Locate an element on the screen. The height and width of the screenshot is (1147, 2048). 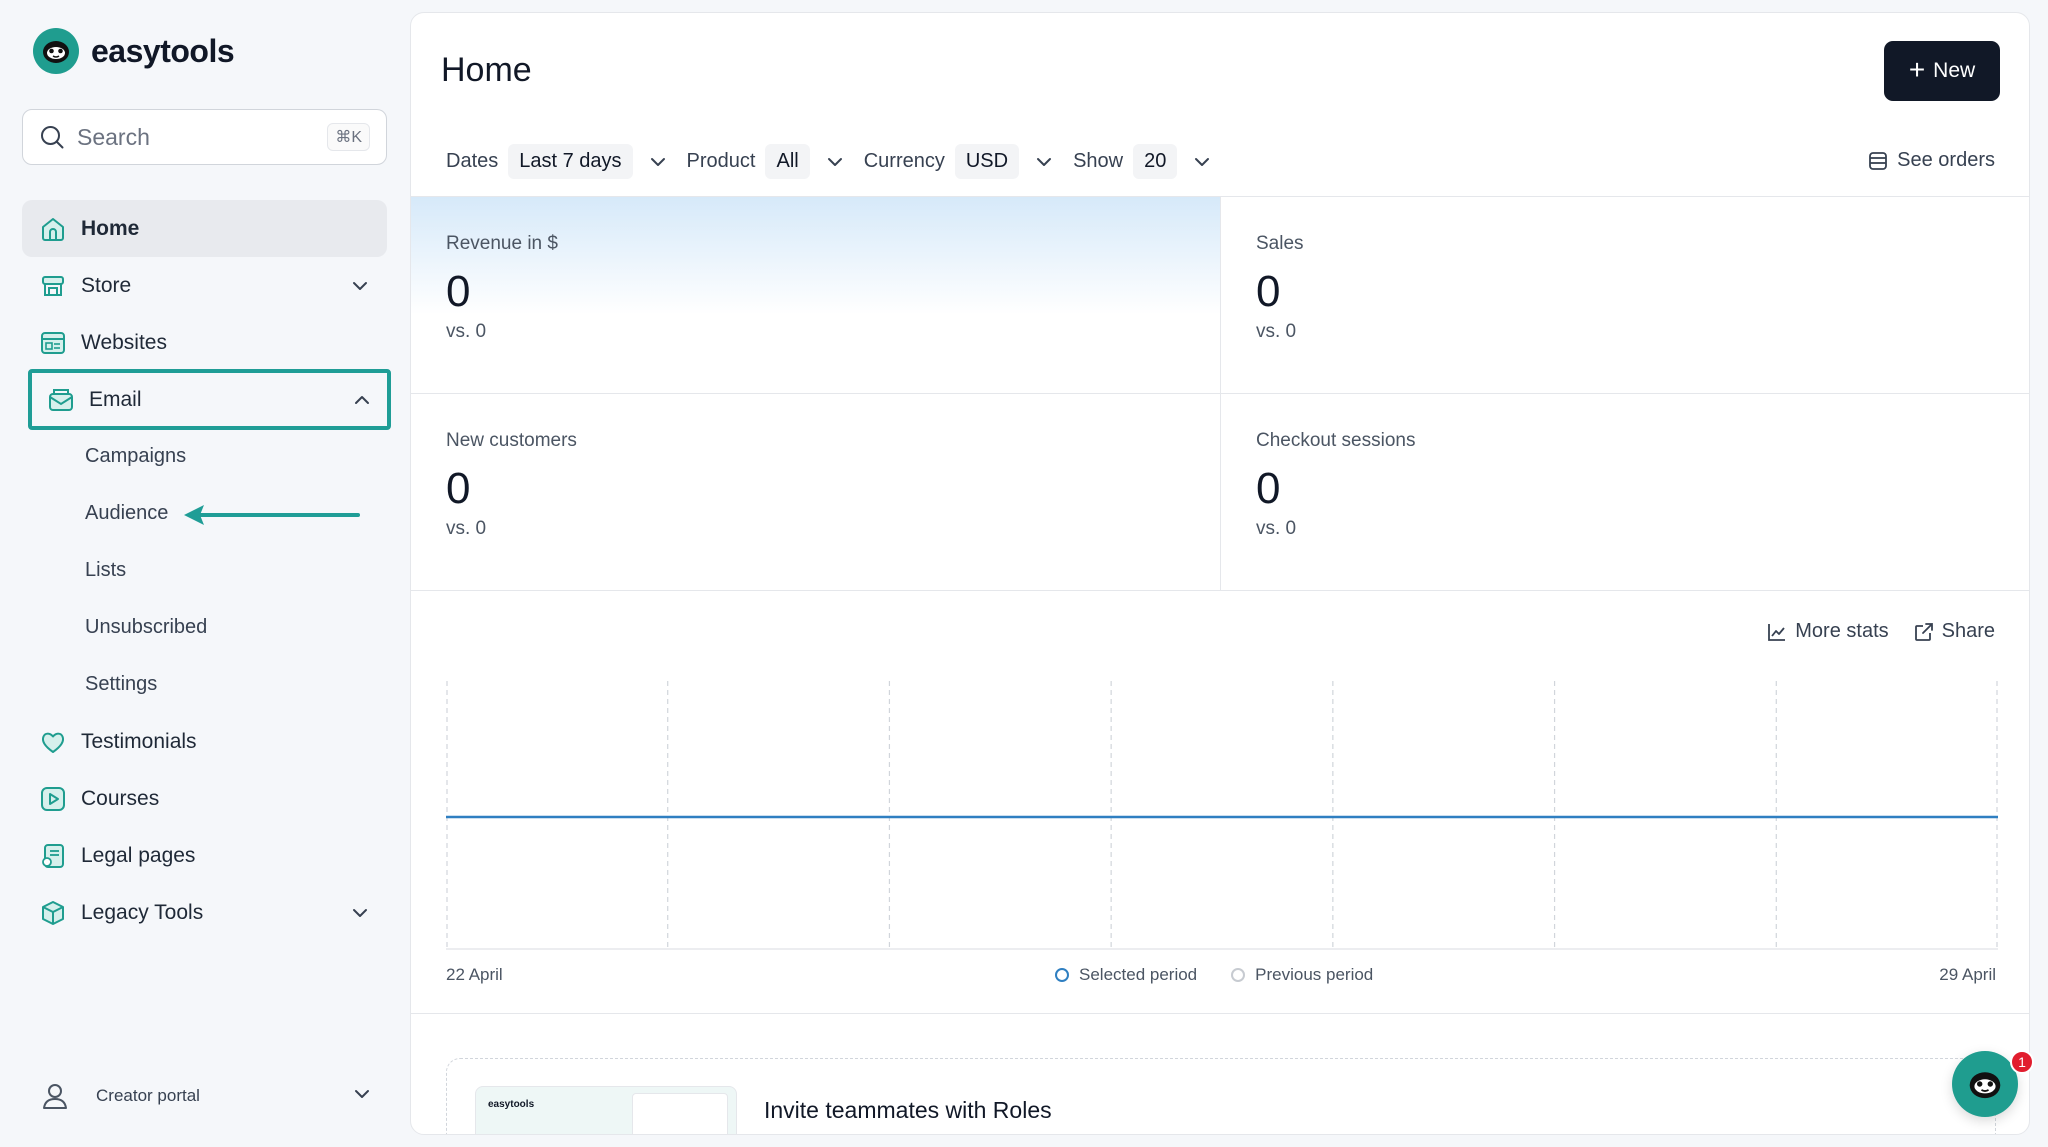
courses-icon is located at coordinates (53, 799).